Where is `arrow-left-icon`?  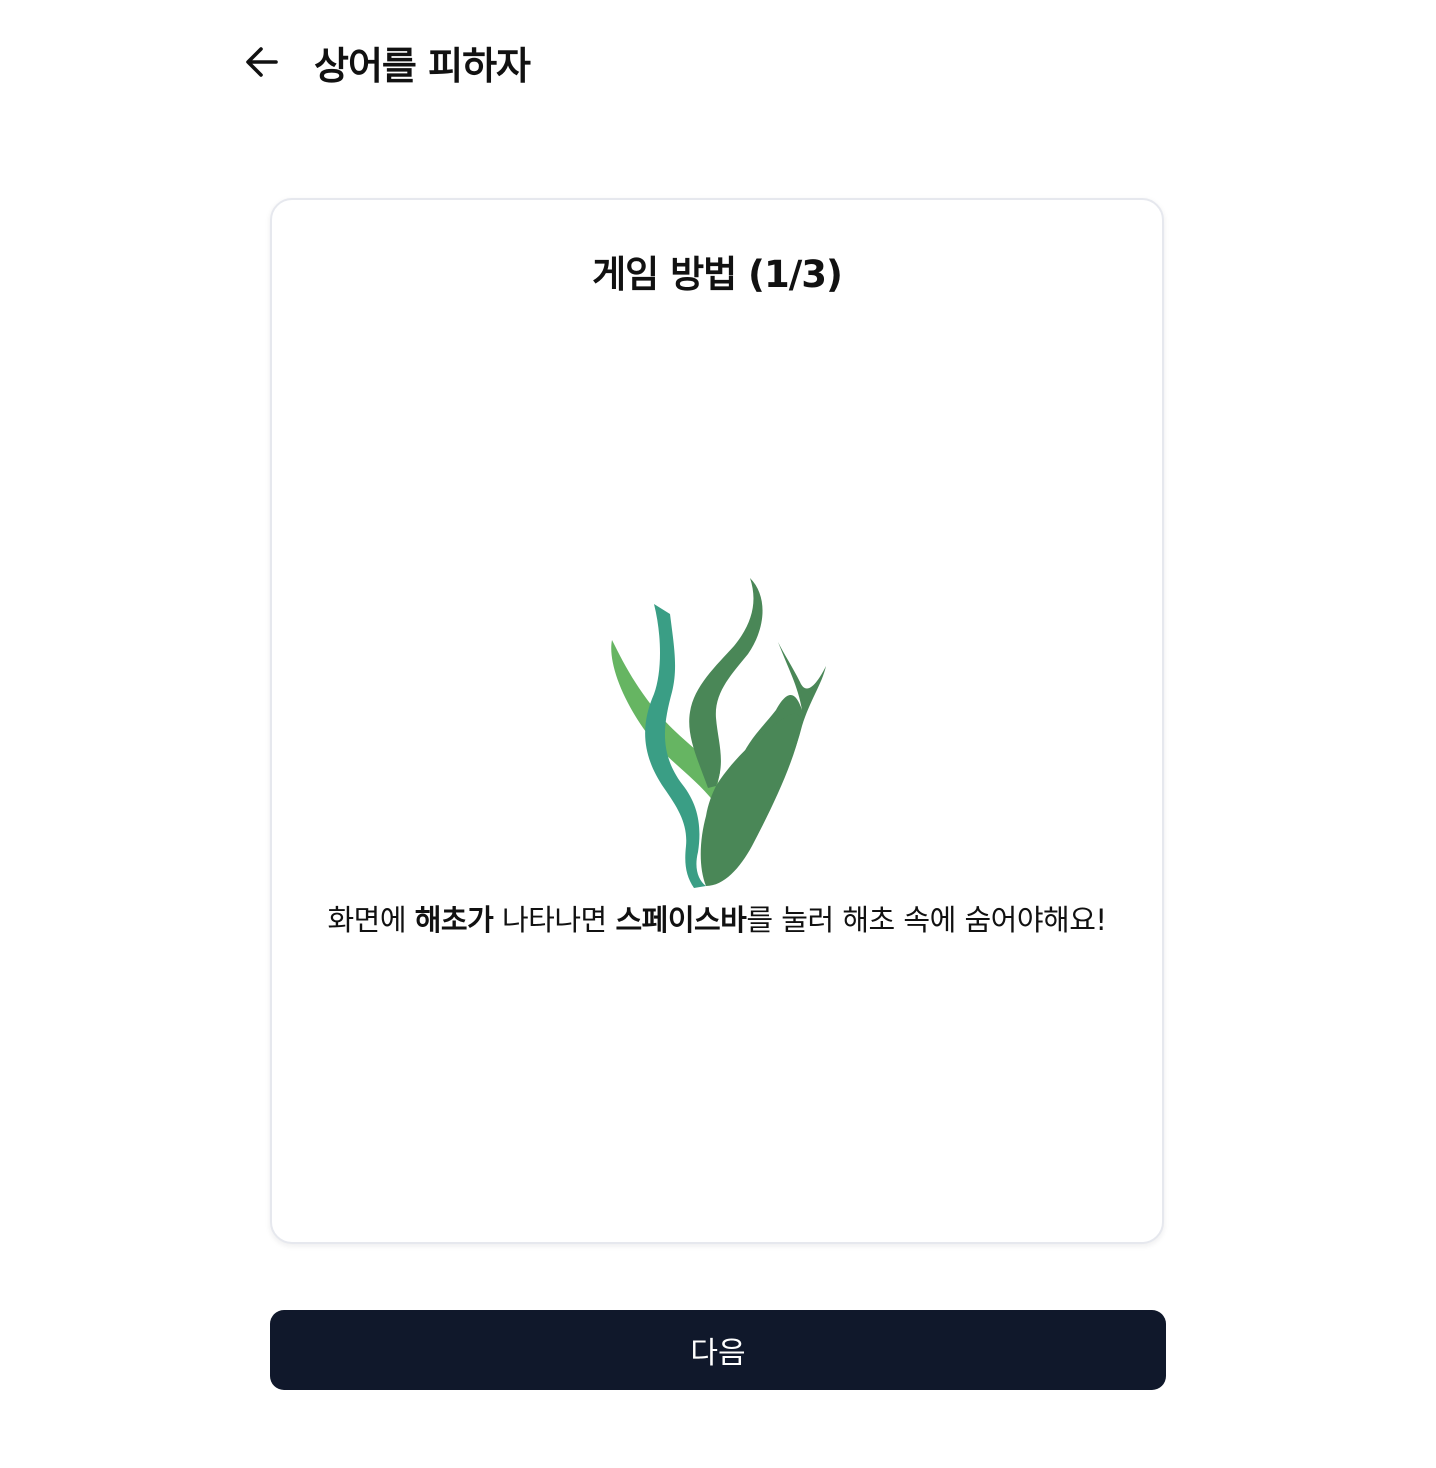
arrow-left-icon is located at coordinates (262, 62).